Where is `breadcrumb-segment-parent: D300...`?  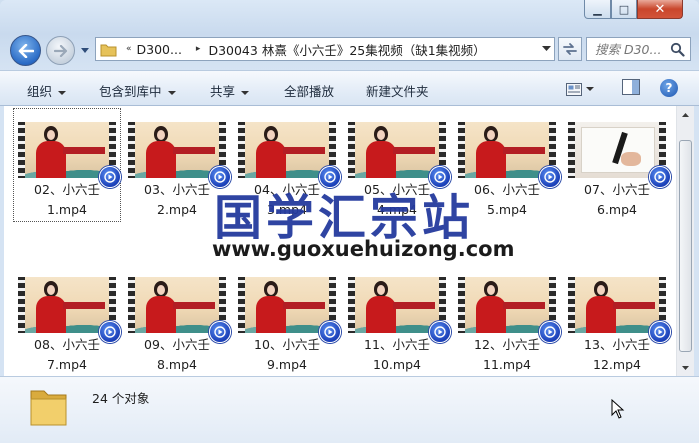
breadcrumb-segment-parent: D300... is located at coordinates (159, 49).